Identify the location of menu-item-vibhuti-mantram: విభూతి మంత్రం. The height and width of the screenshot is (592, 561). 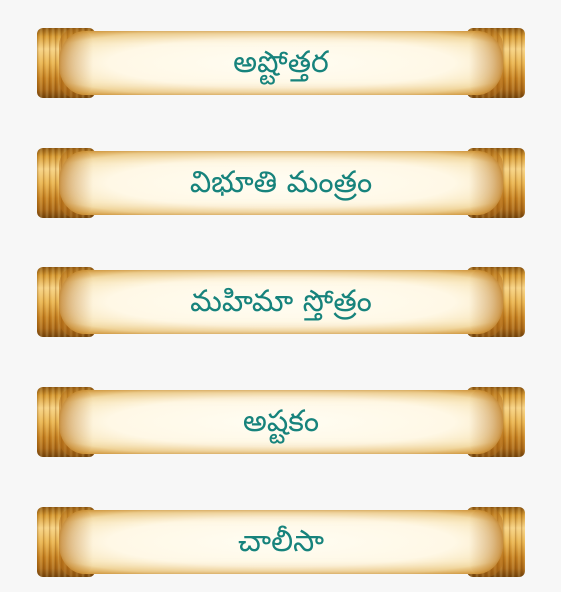
(281, 183).